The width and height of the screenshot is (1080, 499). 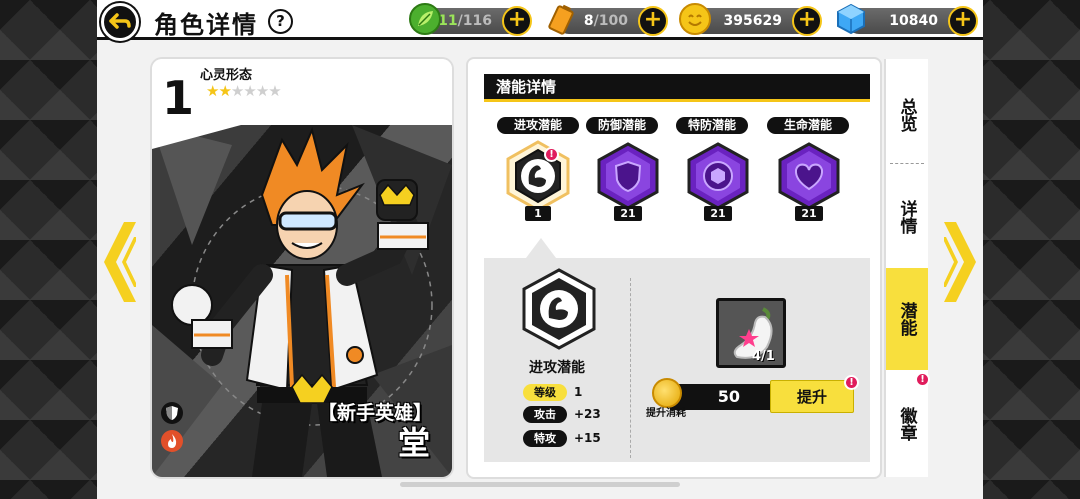 I want to click on hero-rank: 1, so click(x=178, y=98).